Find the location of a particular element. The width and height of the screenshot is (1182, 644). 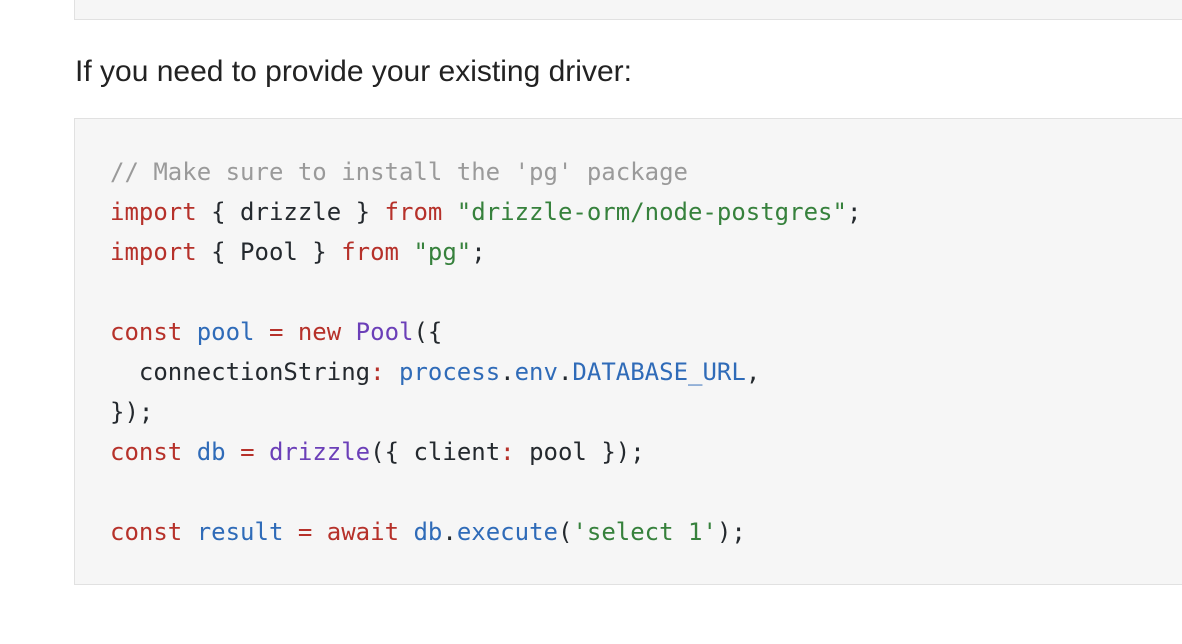

code-identifier: execute is located at coordinates (507, 532).